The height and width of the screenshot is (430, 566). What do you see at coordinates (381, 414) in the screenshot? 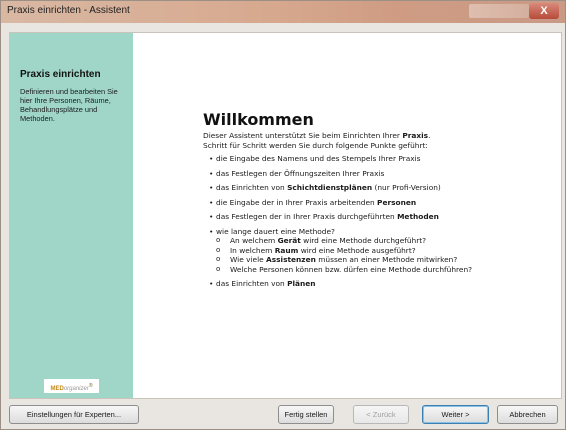
I see `back-button: < Zurück` at bounding box center [381, 414].